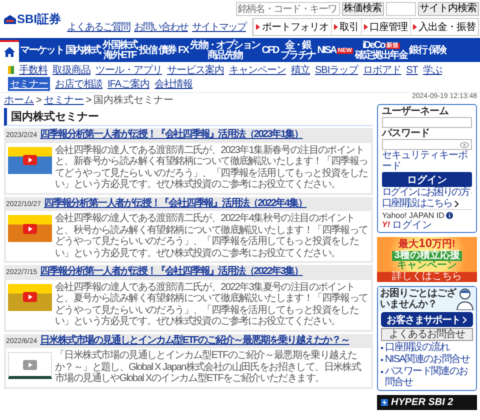  I want to click on sub-nav-link: ロボアド, so click(382, 70).